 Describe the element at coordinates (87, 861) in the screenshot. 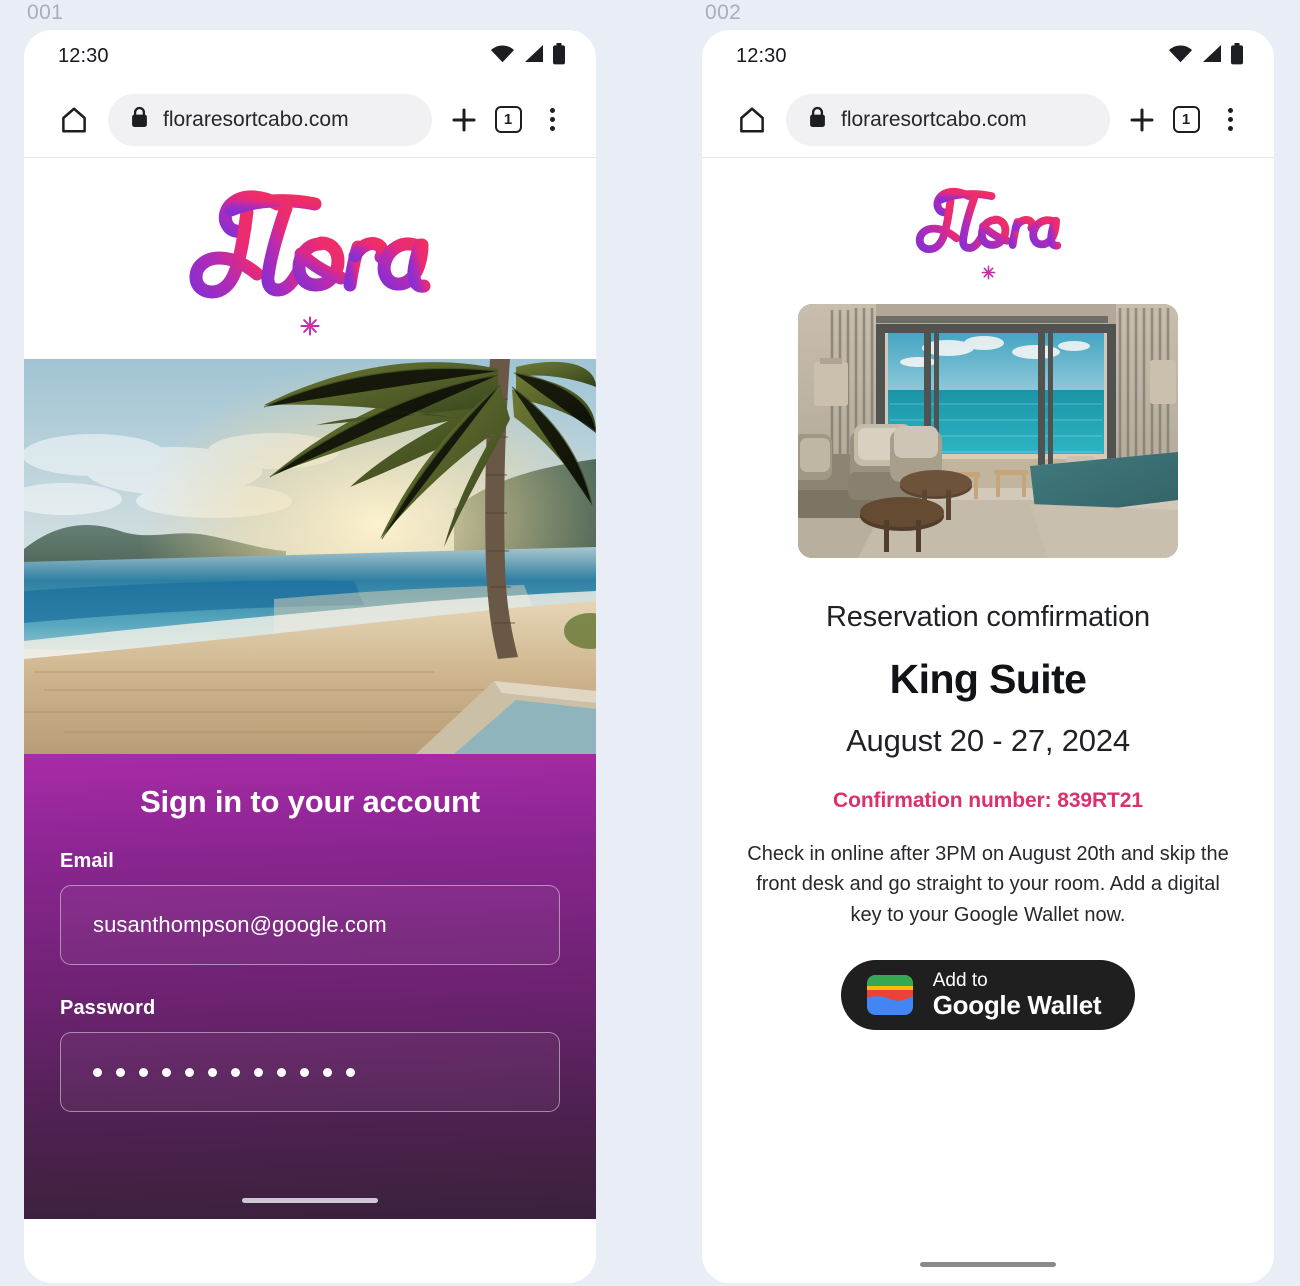

I see `email-label: Email` at that location.